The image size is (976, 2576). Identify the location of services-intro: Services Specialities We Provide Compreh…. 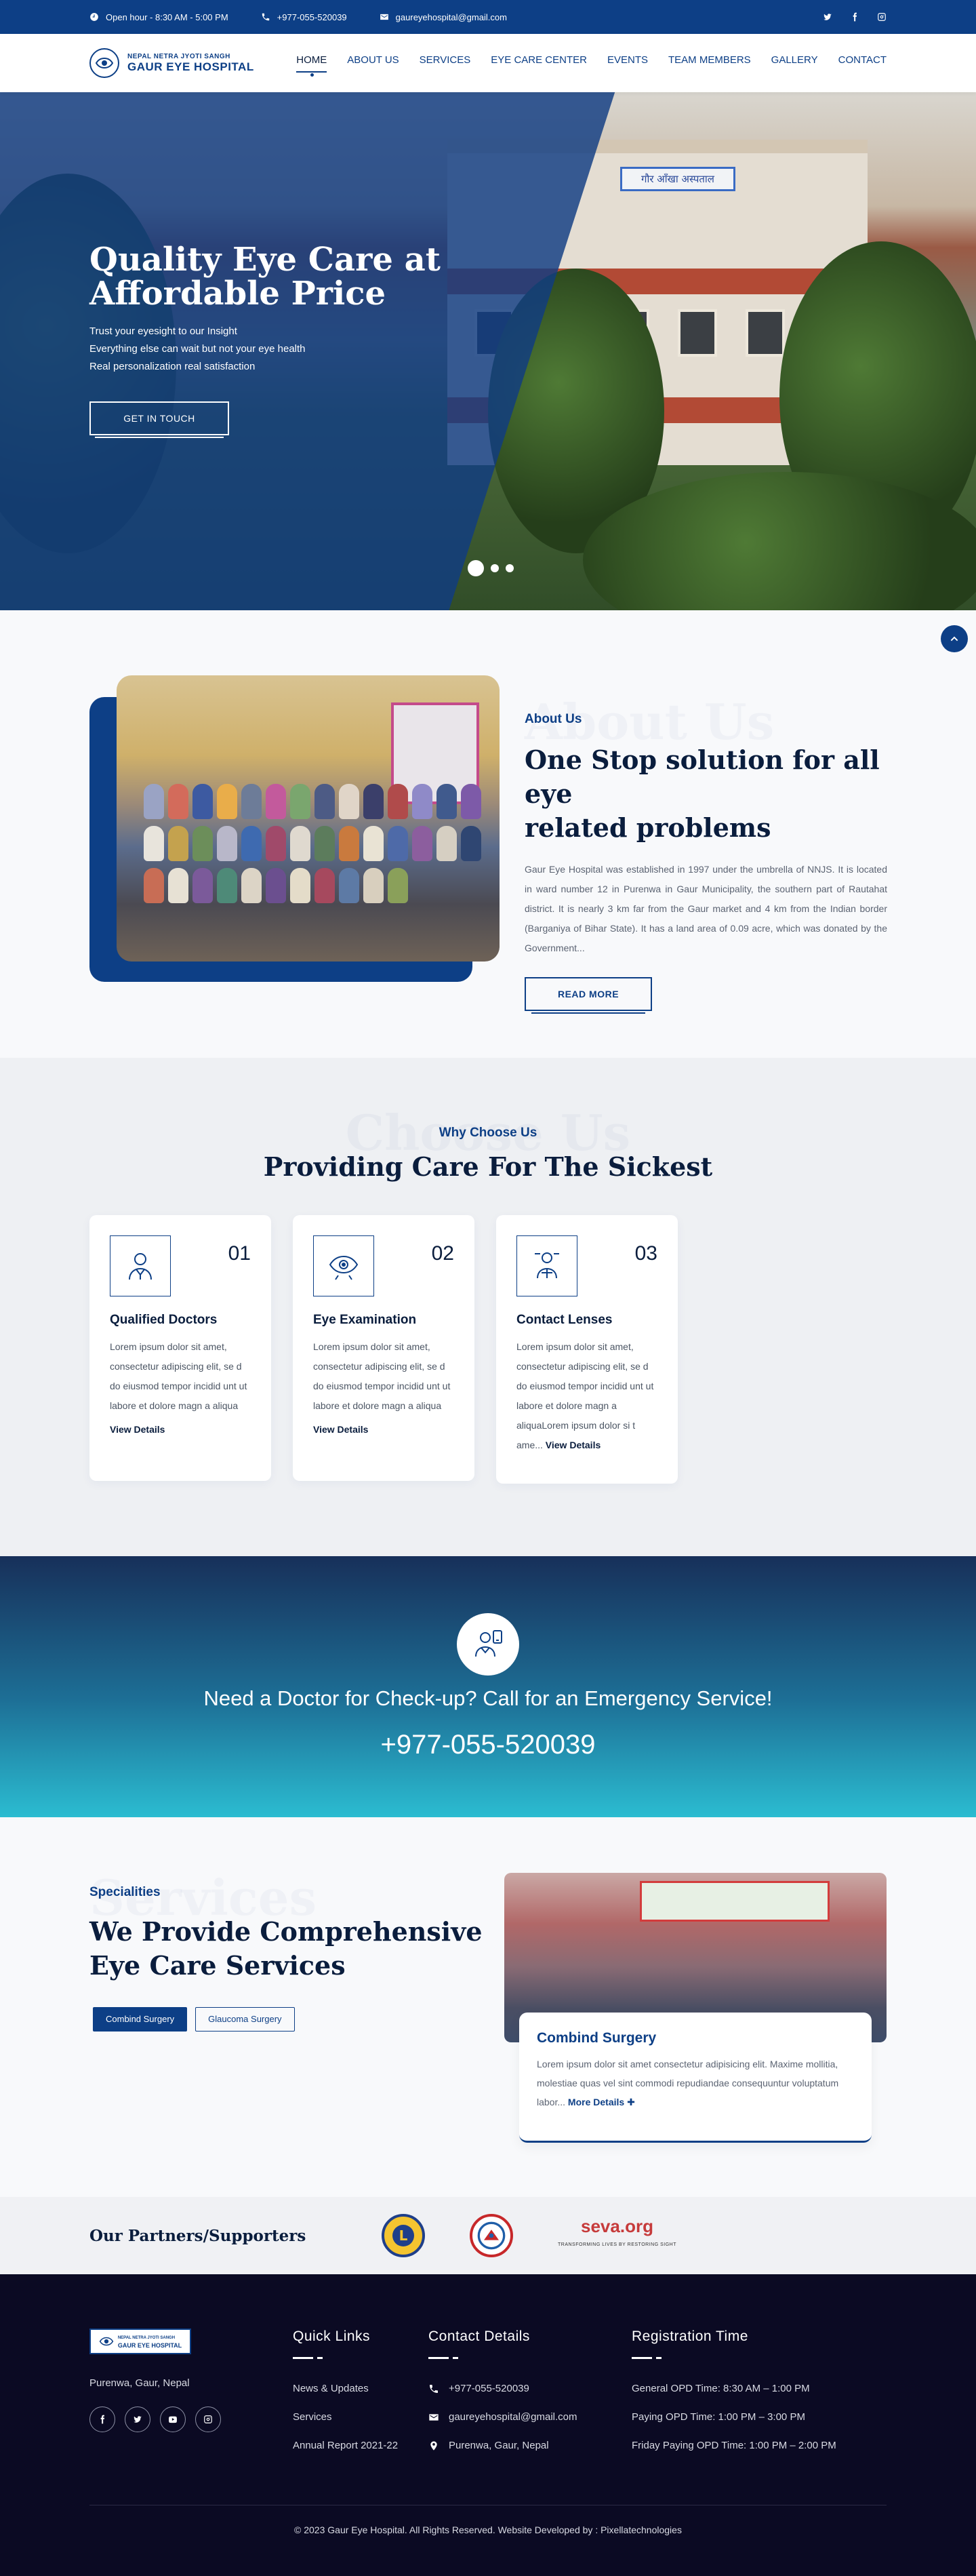
(286, 1951).